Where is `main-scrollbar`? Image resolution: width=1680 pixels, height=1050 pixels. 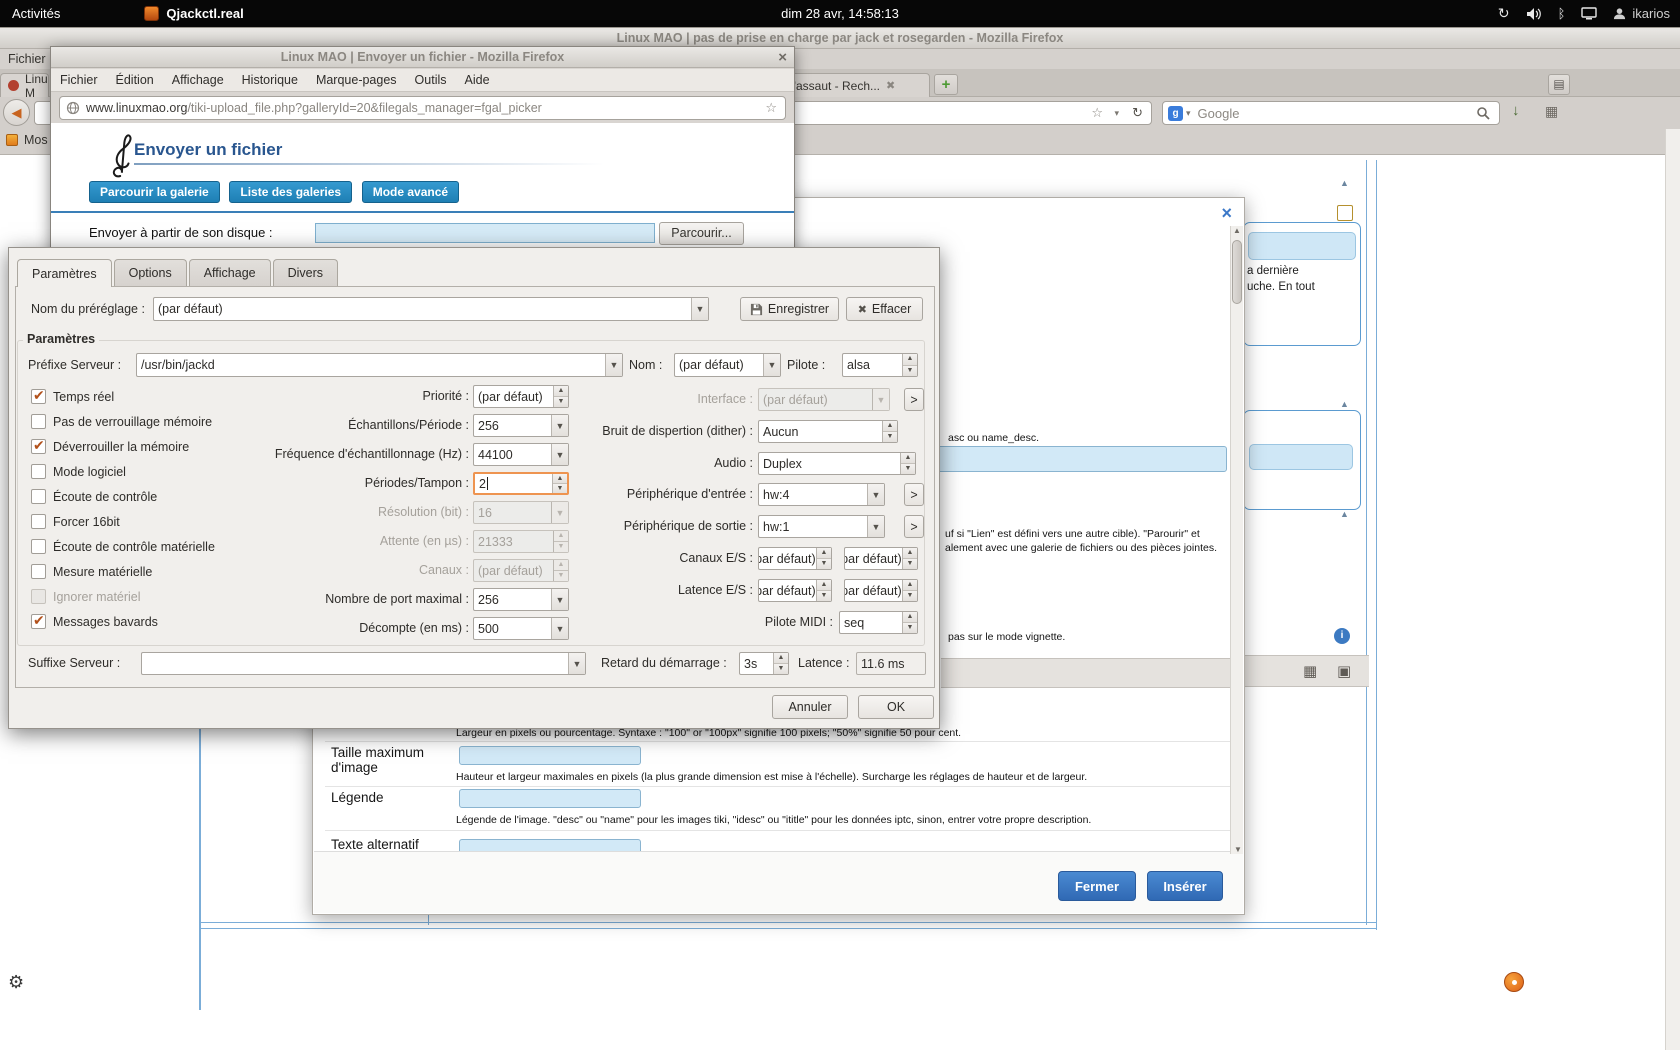
main-scrollbar is located at coordinates (1672, 589).